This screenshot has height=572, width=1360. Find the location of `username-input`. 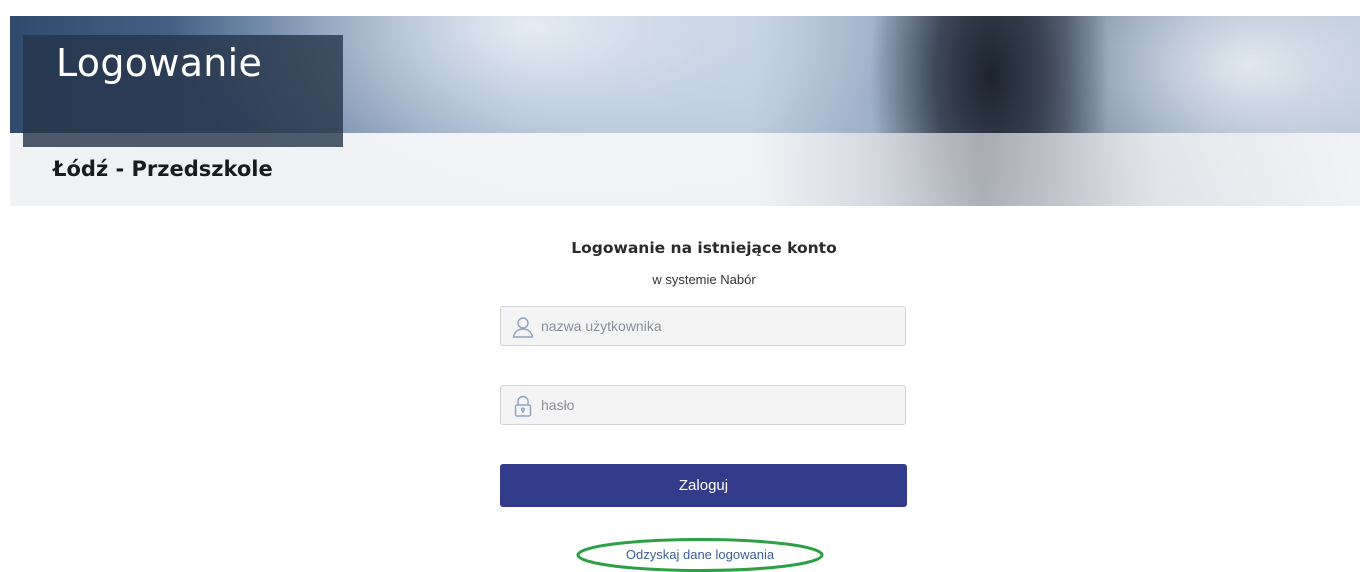

username-input is located at coordinates (719, 326).